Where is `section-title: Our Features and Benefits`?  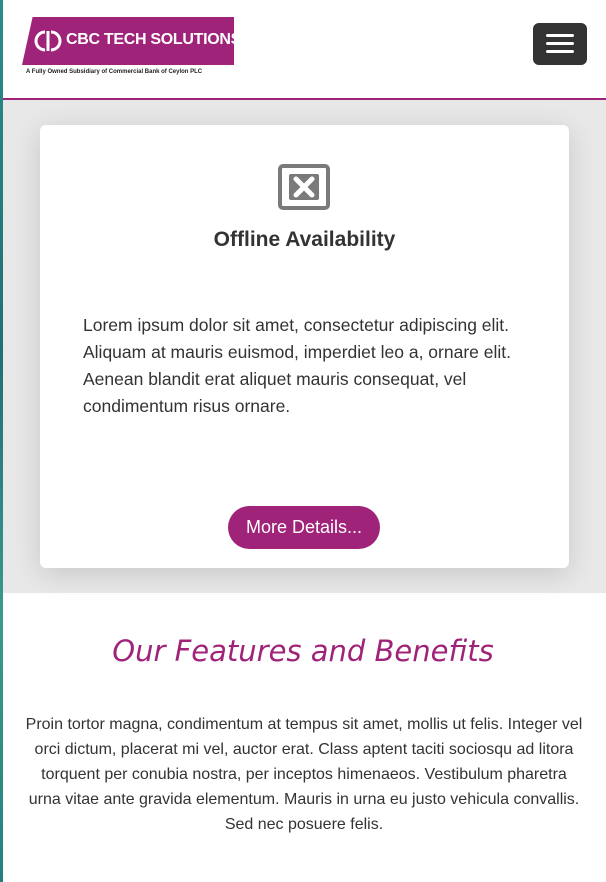
section-title: Our Features and Benefits is located at coordinates (303, 651).